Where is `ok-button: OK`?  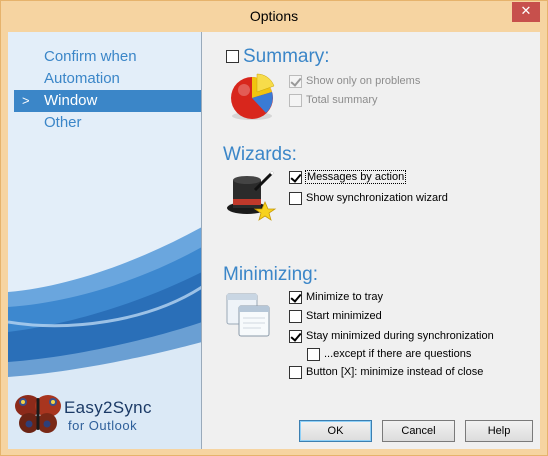
ok-button: OK is located at coordinates (335, 431).